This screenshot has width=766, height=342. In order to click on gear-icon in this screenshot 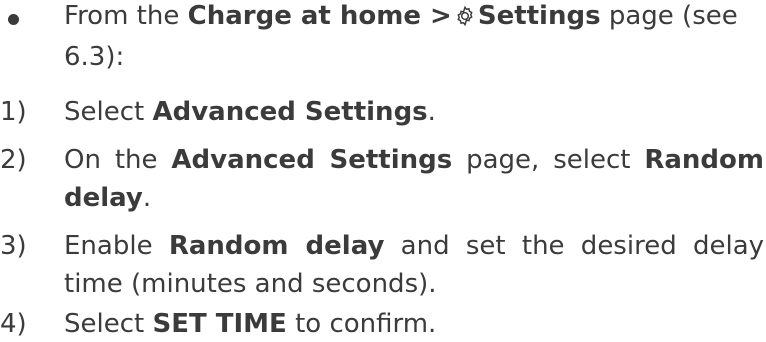, I will do `click(465, 19)`.